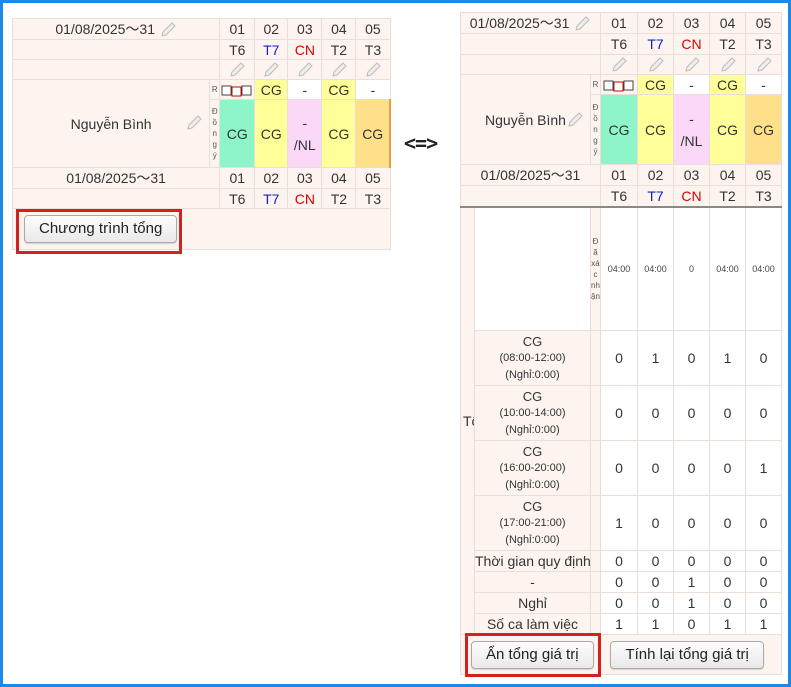  Describe the element at coordinates (532, 374) in the screenshot. I see `shift-rest: (Nghỉ:0:00)` at that location.